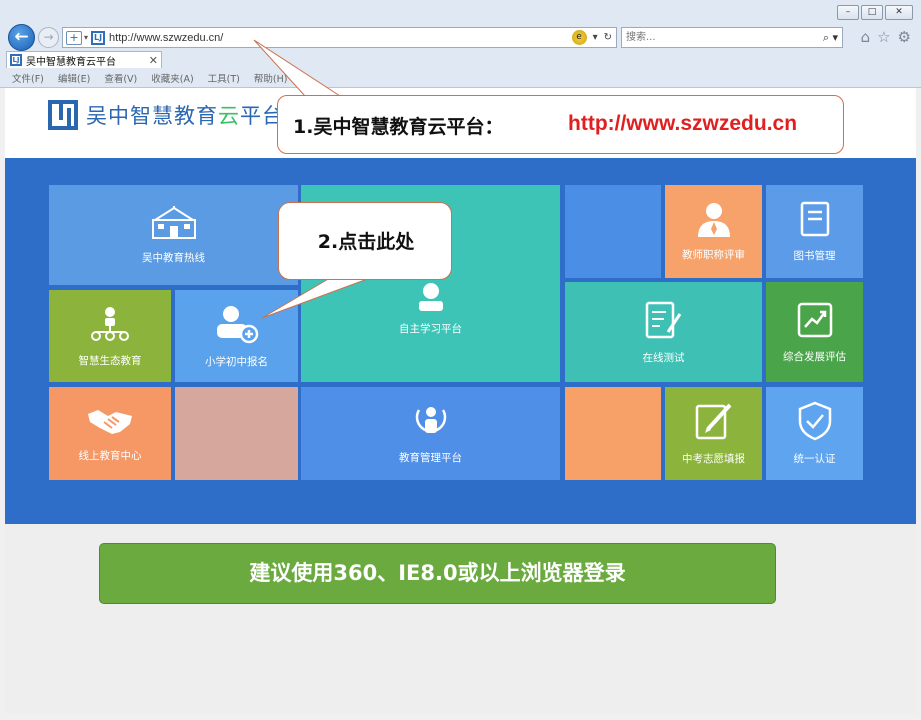  Describe the element at coordinates (430, 297) in the screenshot. I see `study-icon` at that location.